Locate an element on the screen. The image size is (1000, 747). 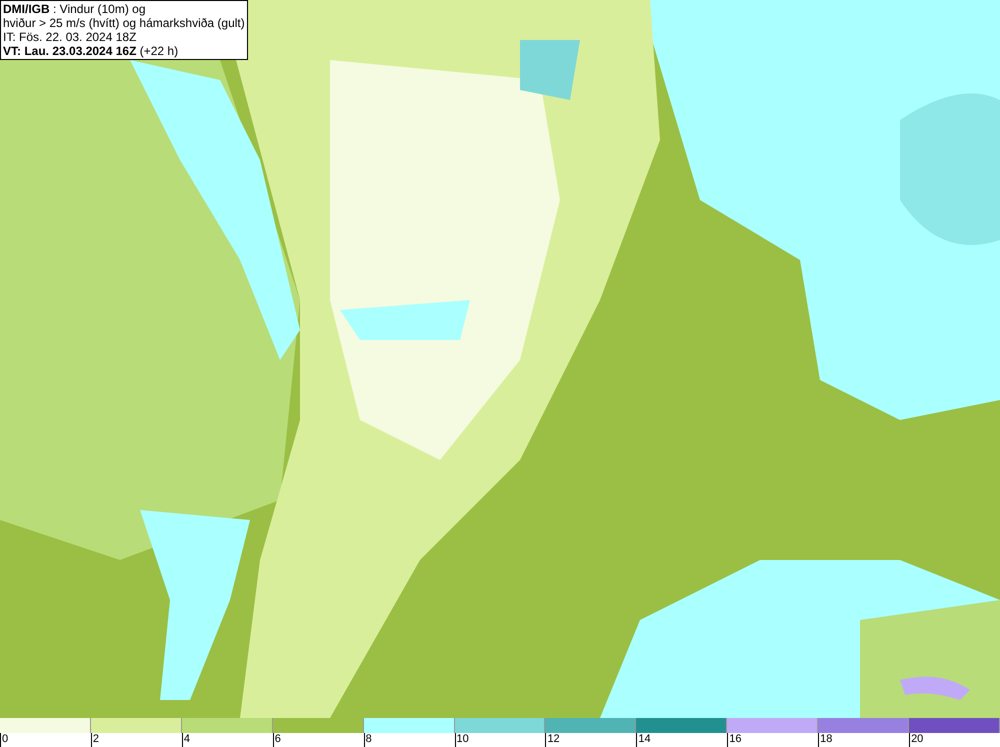
legend-label: 4 is located at coordinates (187, 739).